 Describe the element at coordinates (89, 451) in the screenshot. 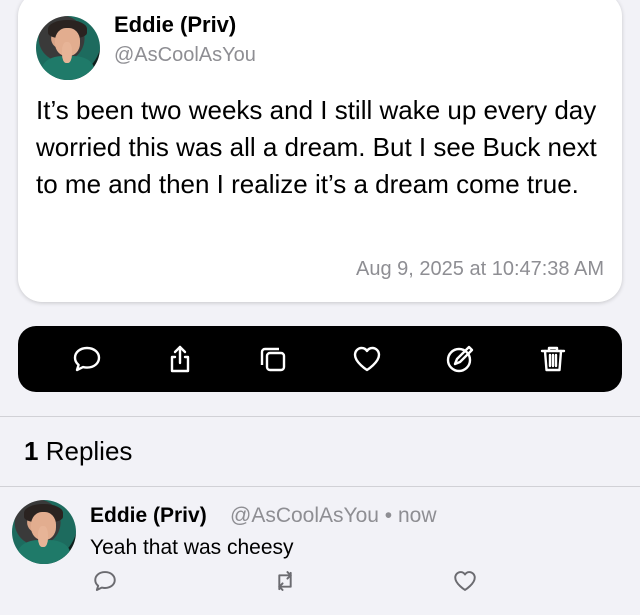

I see `replies-count-label: Replies` at that location.